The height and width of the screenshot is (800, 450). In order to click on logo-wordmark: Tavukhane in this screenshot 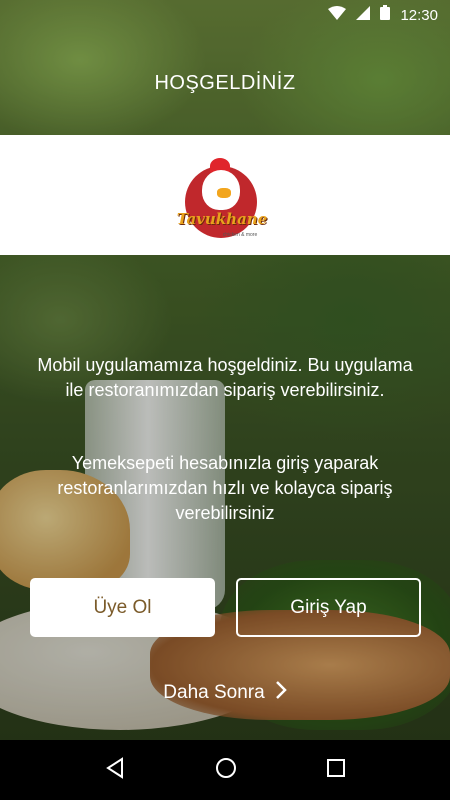, I will do `click(222, 218)`.